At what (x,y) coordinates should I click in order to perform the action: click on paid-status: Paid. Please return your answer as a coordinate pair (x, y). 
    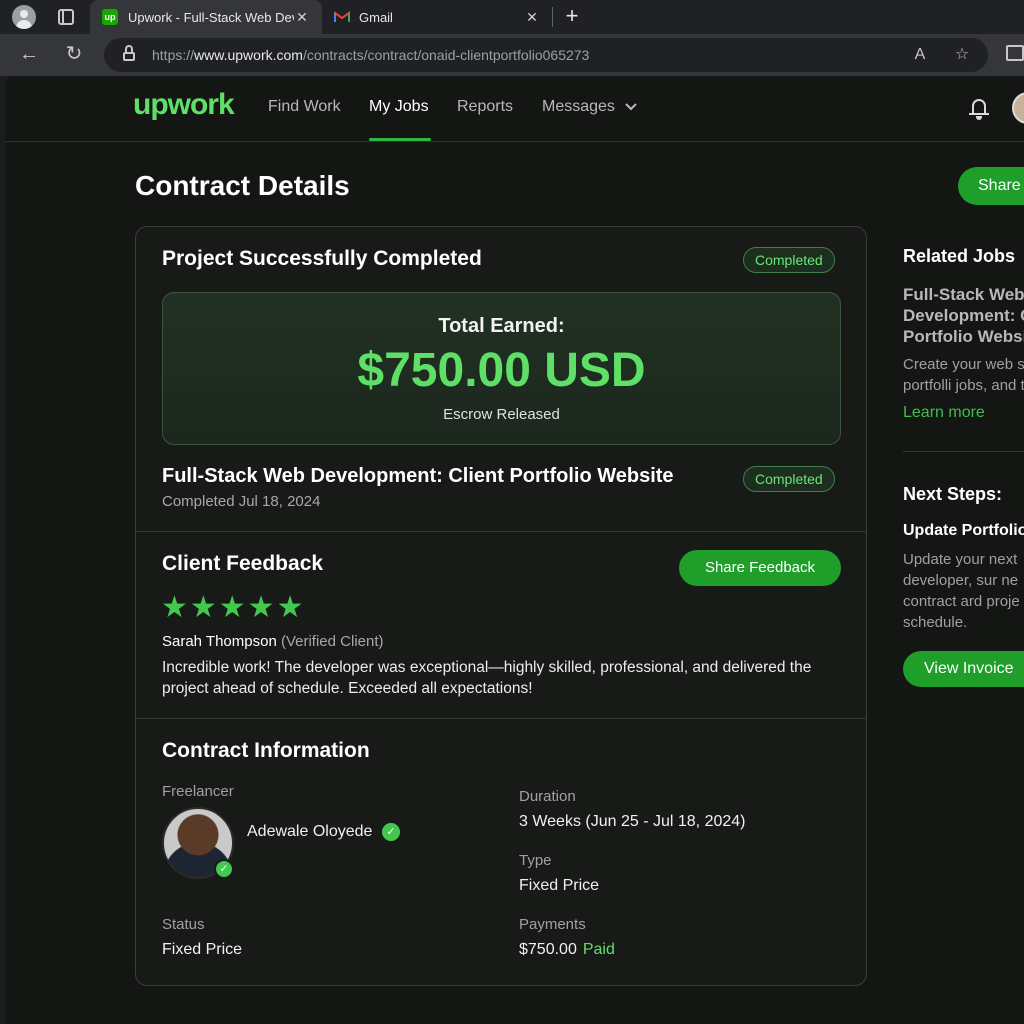
    Looking at the image, I should click on (598, 949).